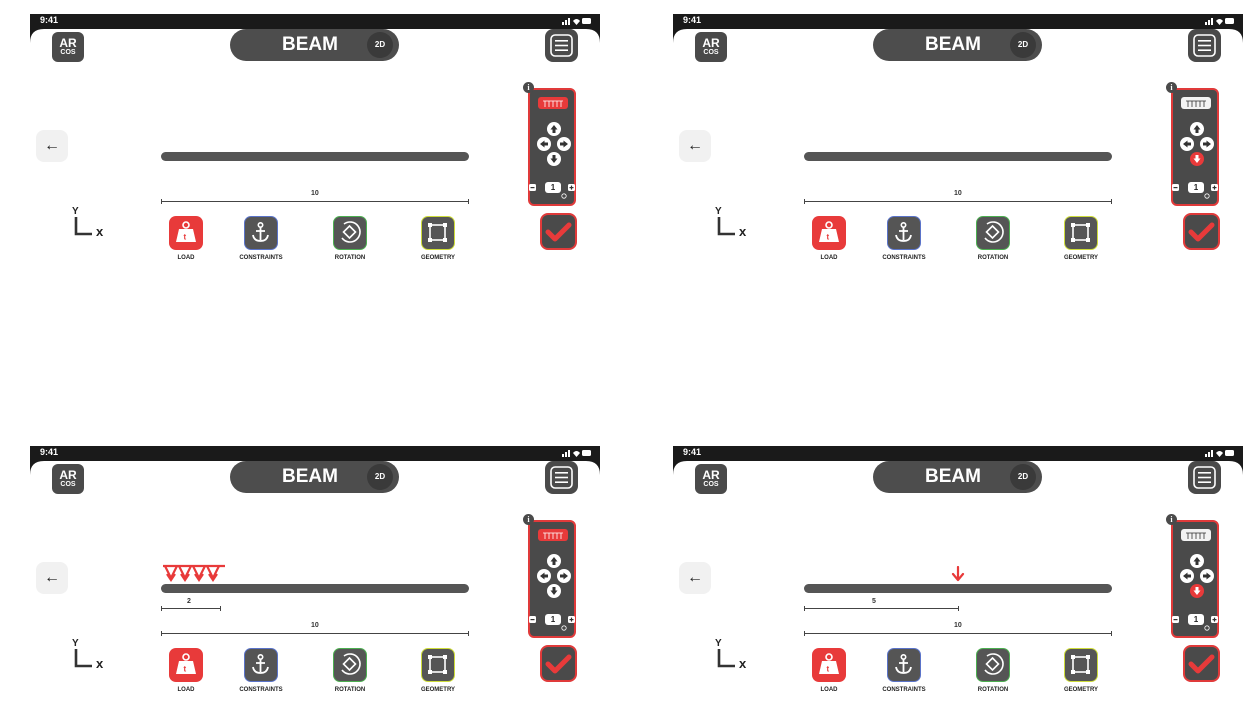 This screenshot has width=1256, height=706. Describe the element at coordinates (194, 574) in the screenshot. I see `distributed-load` at that location.